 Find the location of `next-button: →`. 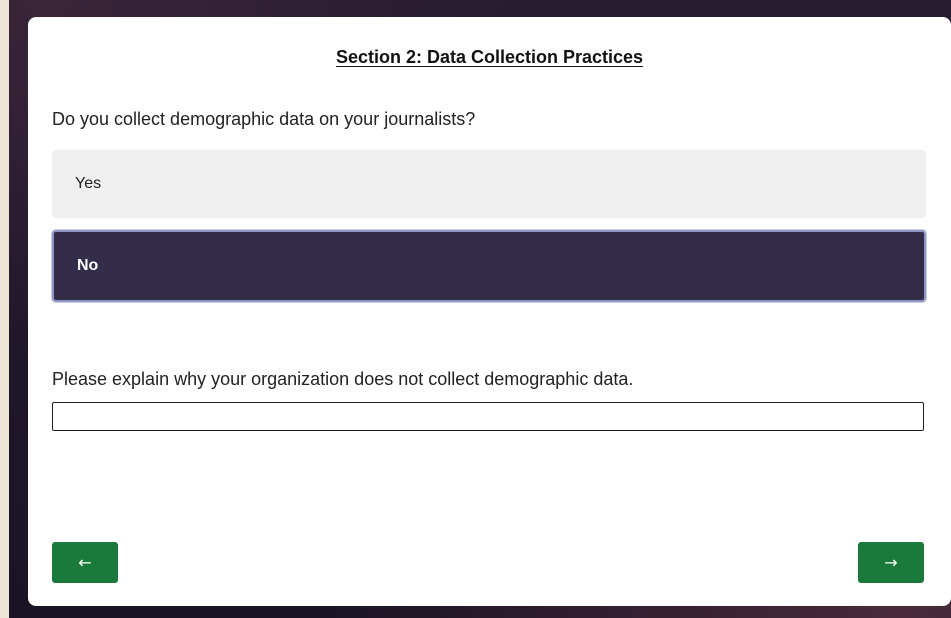

next-button: → is located at coordinates (891, 562).